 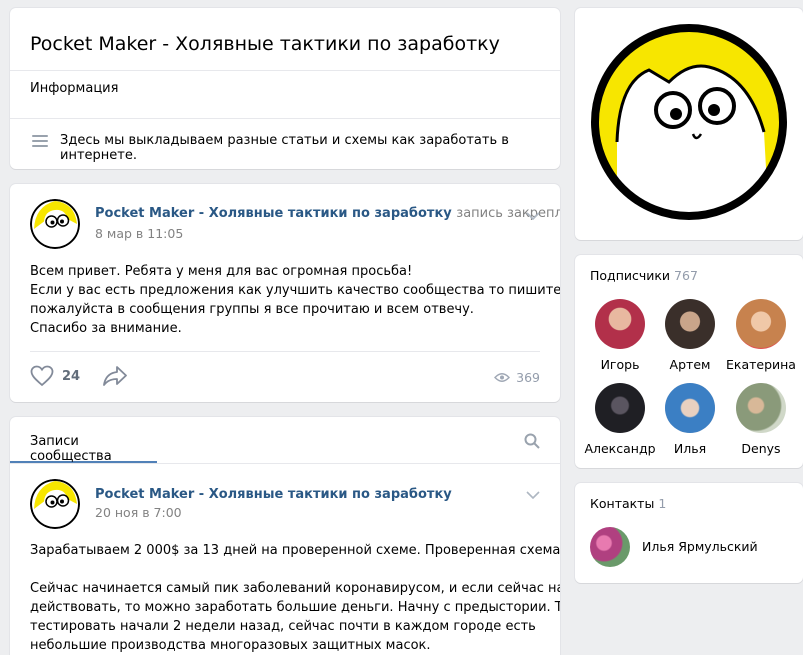 I want to click on subscriber-item: Артем, so click(x=690, y=335).